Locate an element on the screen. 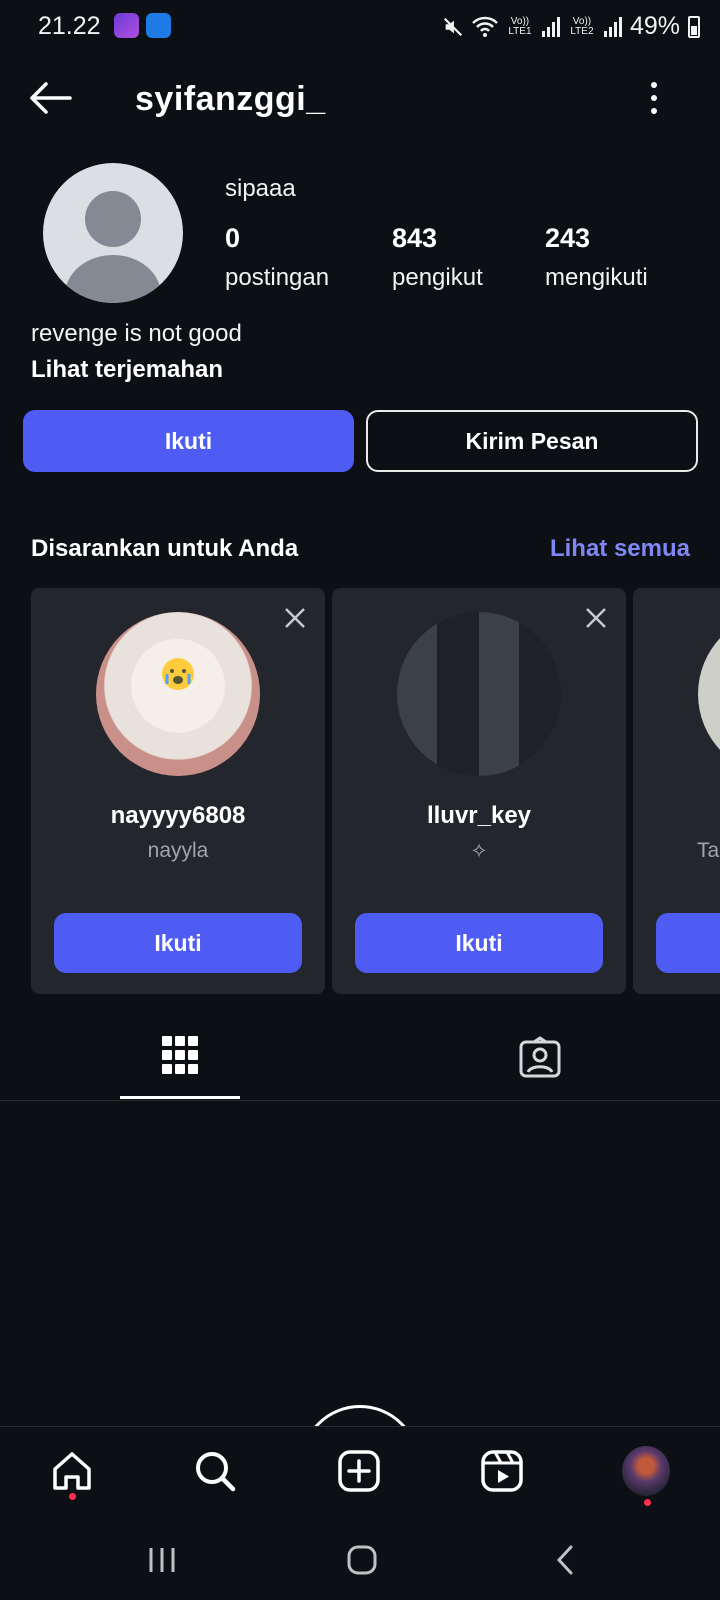 The height and width of the screenshot is (1600, 720). suggestions-title: Disarankan untuk Anda is located at coordinates (165, 548).